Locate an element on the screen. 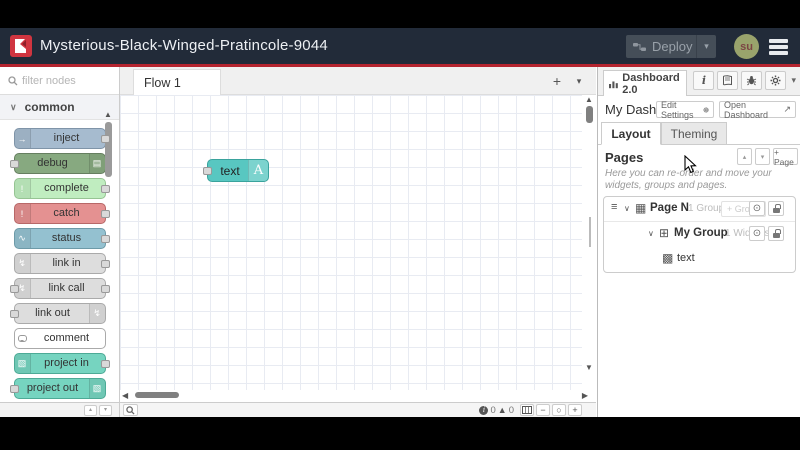 Image resolution: width=800 pixels, height=450 pixels. collapse-all-button: ▴ is located at coordinates (90, 410).